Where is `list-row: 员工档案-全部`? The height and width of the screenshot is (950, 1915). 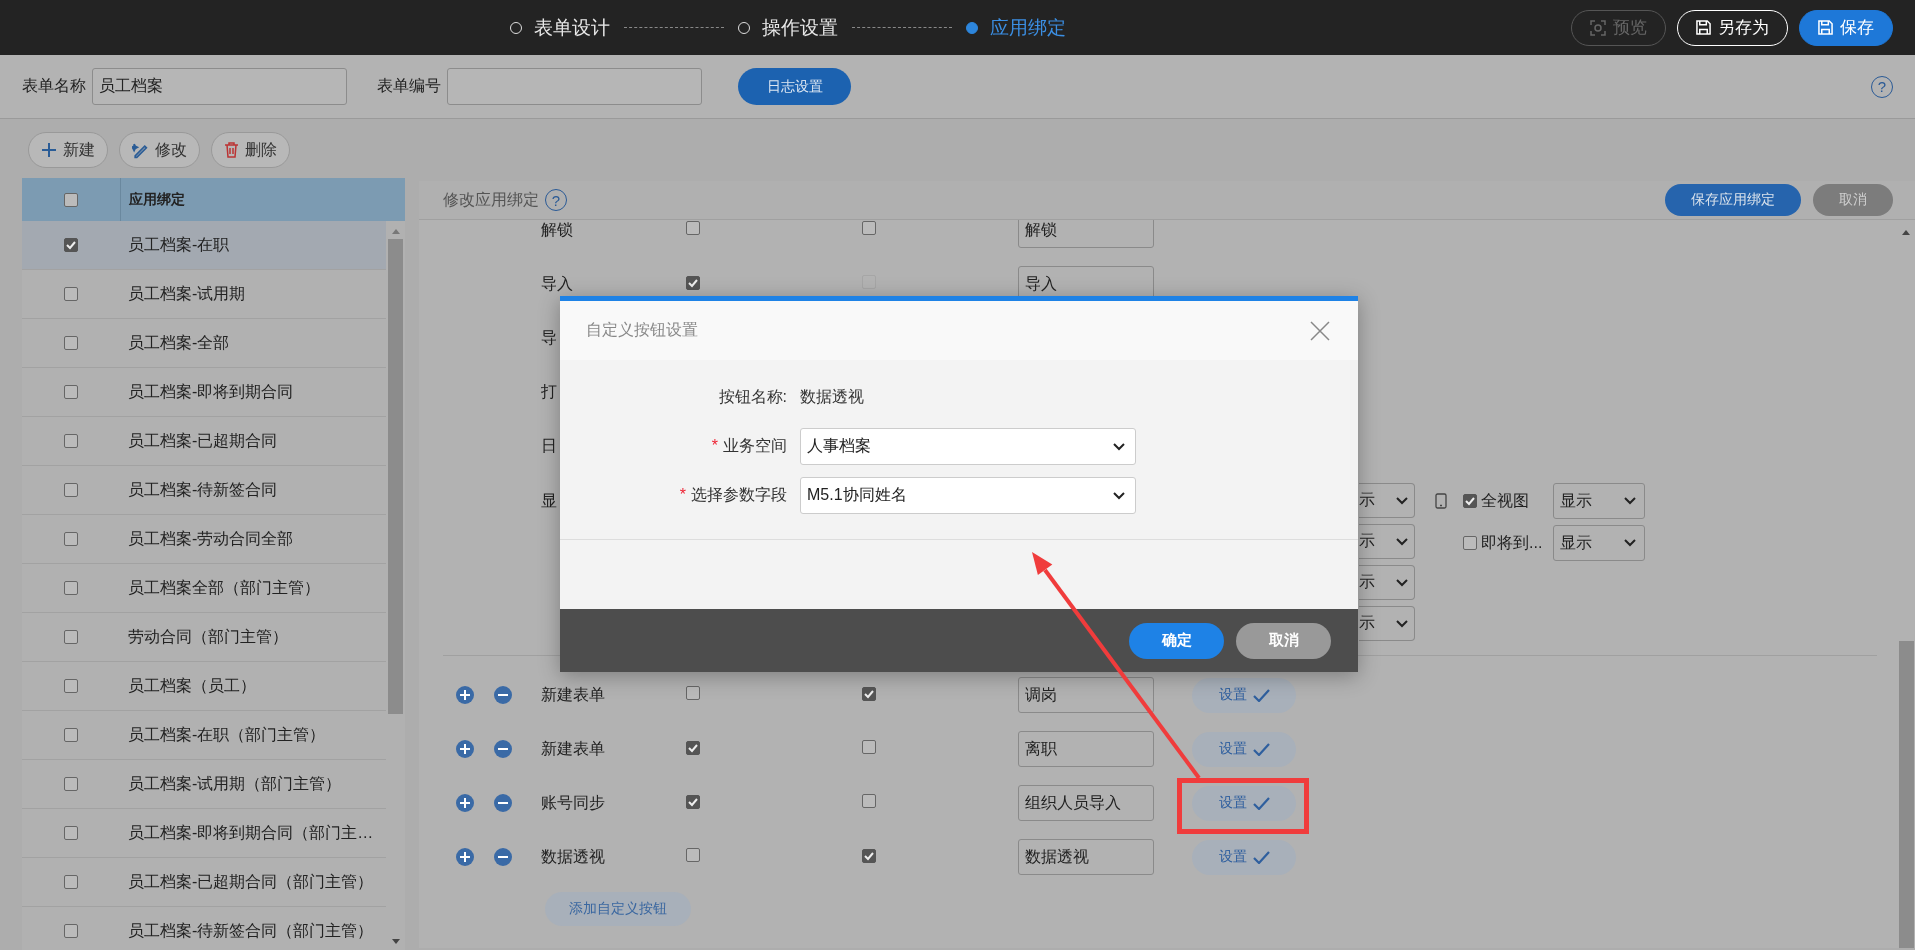 list-row: 员工档案-全部 is located at coordinates (204, 343).